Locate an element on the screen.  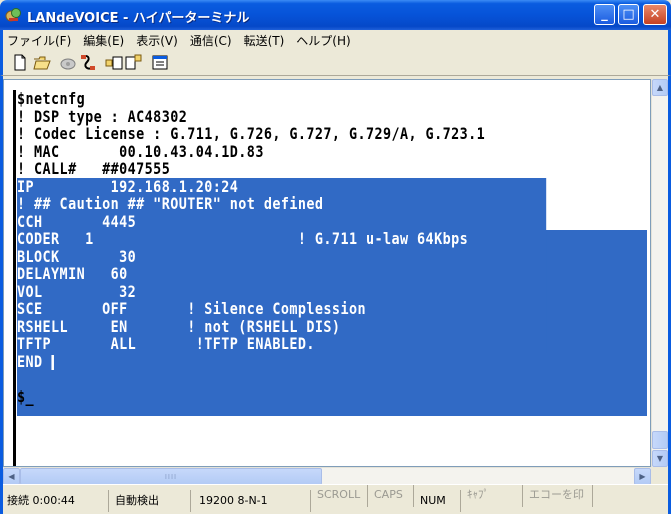
terminal-line-selected: CODER 1 ! G.711 u-law 64Kbps is located at coordinates (282, 239).